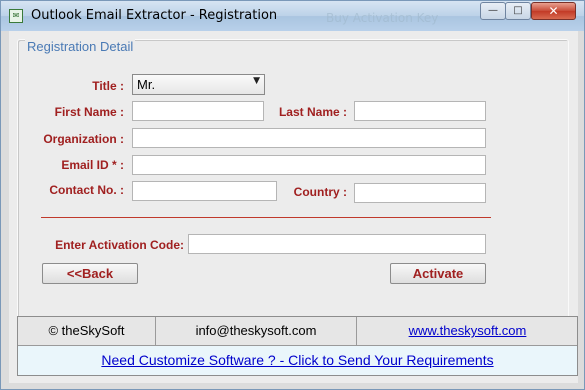 The width and height of the screenshot is (585, 390). I want to click on email-input, so click(309, 165).